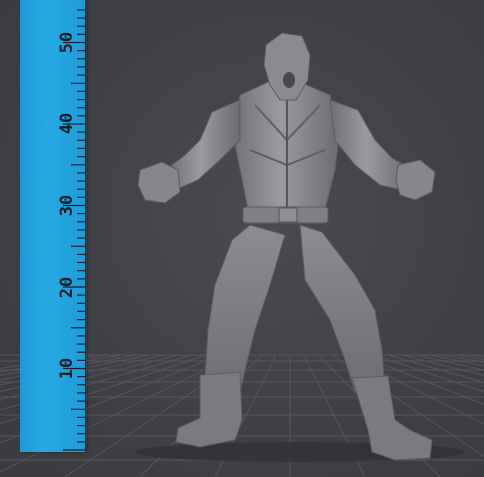 The image size is (484, 477). I want to click on left-leg, so click(230, 336).